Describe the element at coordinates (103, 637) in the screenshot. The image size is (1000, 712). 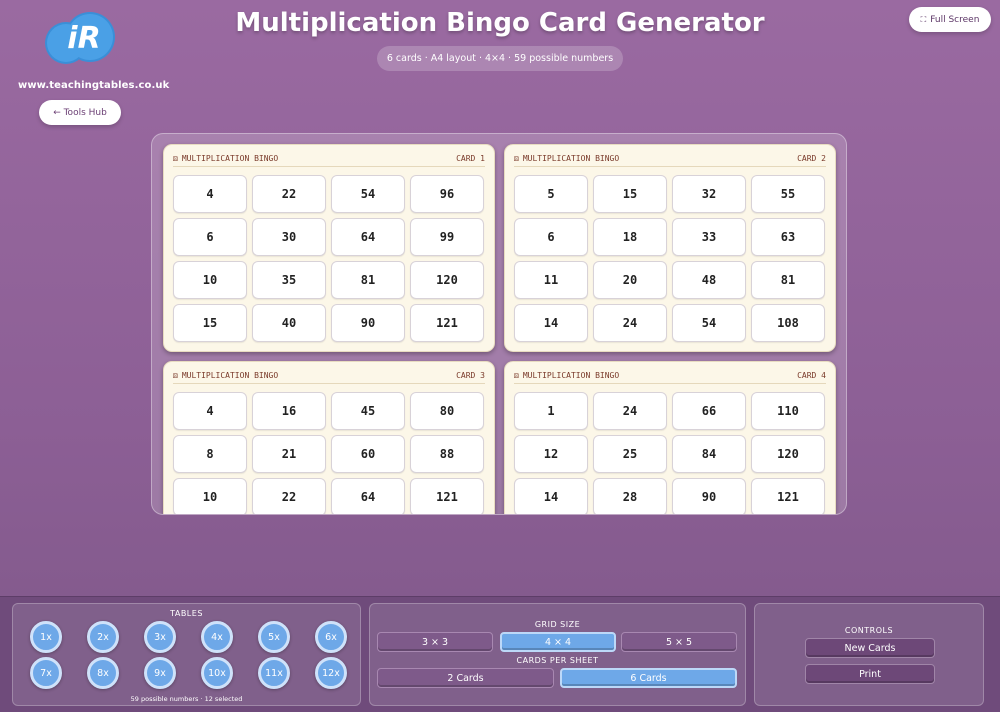
I see `table-toggle-2x: 2x` at that location.